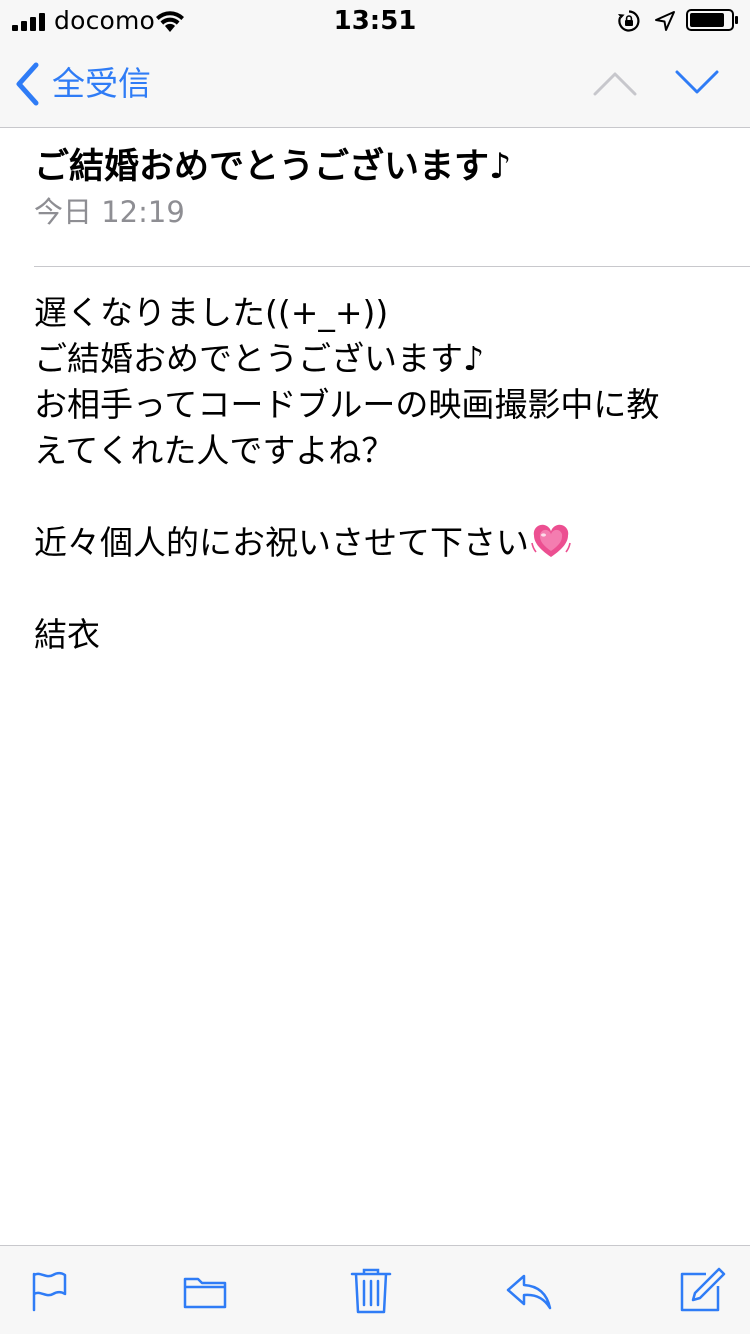 The height and width of the screenshot is (1334, 750). Describe the element at coordinates (347, 404) in the screenshot. I see `body-line: お相手ってコードブルーの映画撮影中に教` at that location.